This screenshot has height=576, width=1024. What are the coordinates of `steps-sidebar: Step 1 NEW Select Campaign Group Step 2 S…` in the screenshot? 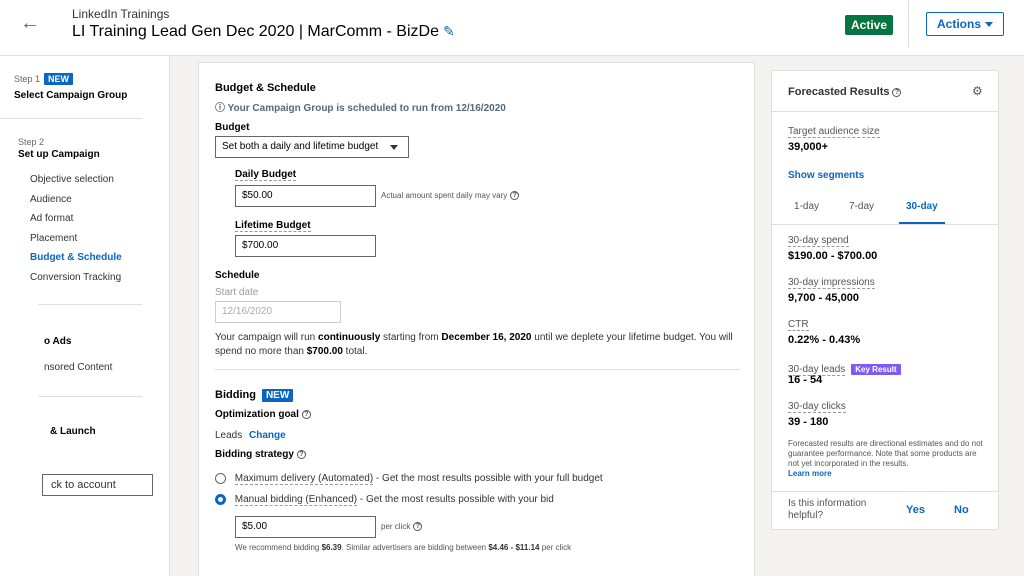 It's located at (85, 316).